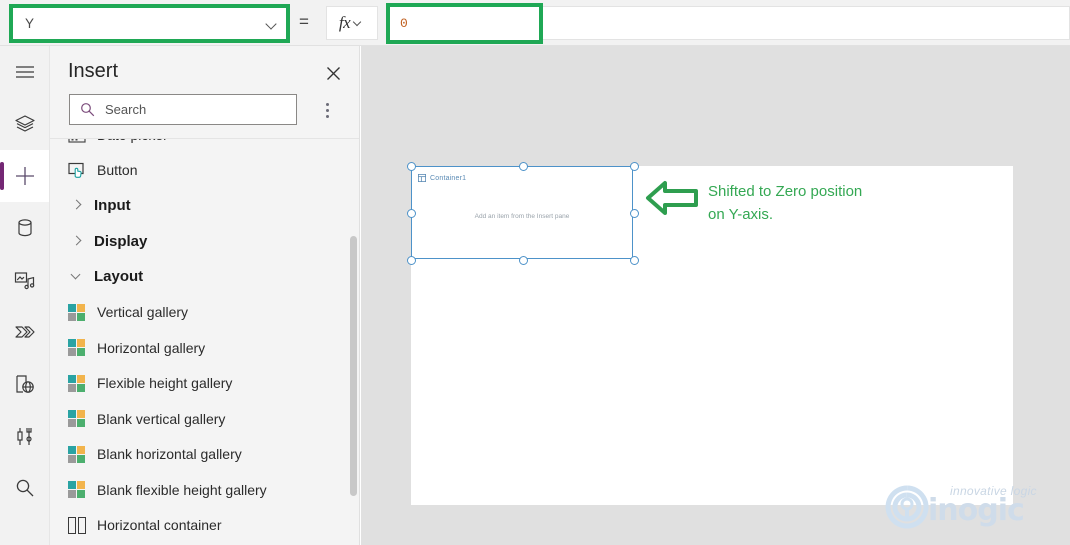  I want to click on fx-button: fx, so click(352, 23).